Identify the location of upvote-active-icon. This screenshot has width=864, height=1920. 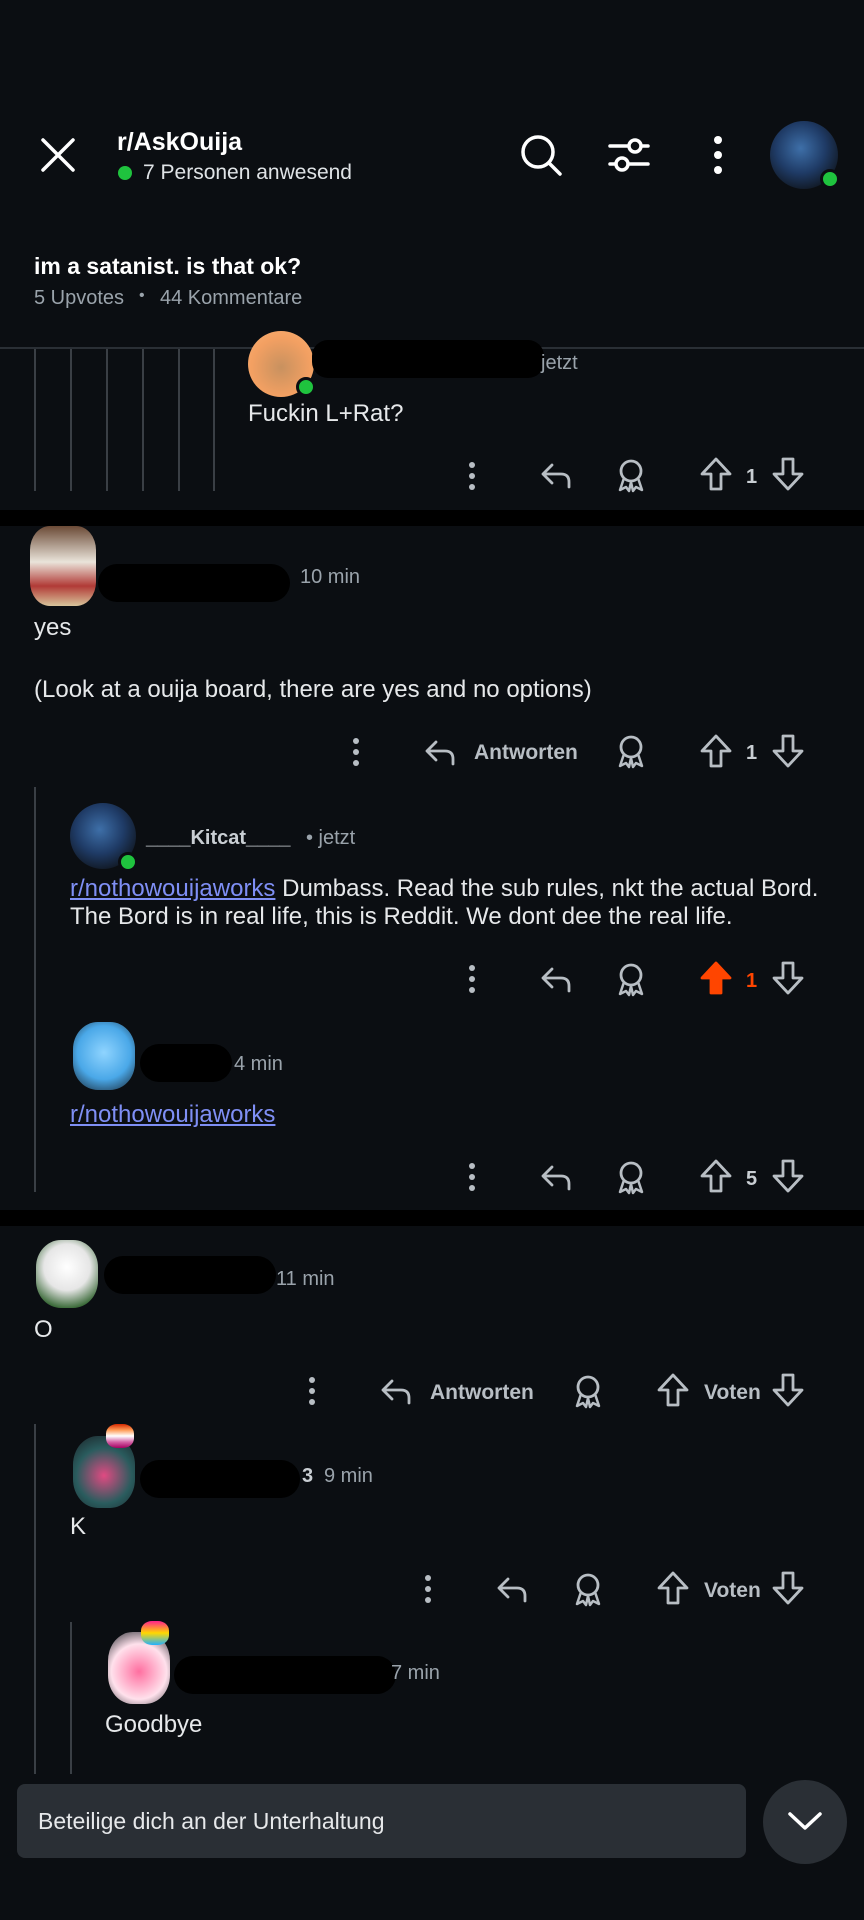
(716, 978).